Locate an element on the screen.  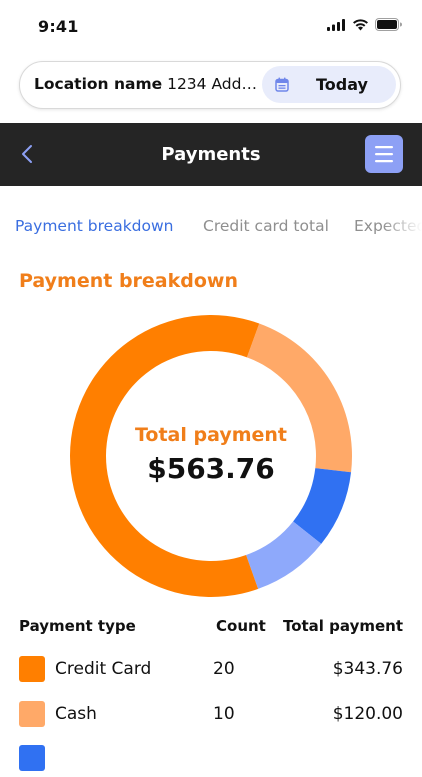
page-title: Payments is located at coordinates (211, 154).